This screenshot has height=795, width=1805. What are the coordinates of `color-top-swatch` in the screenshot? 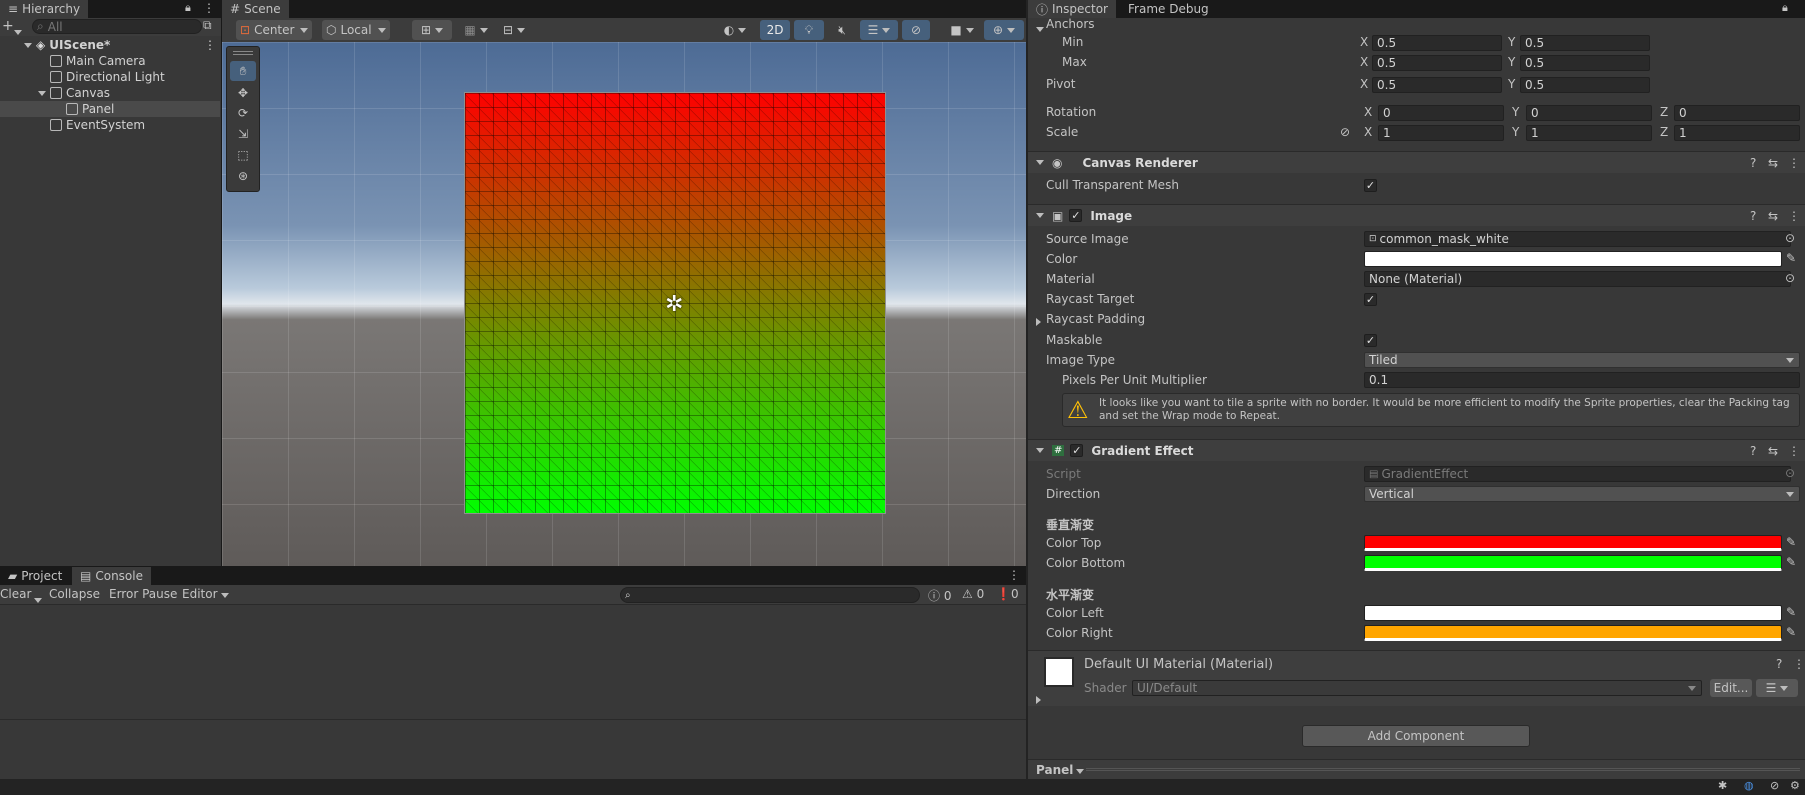 It's located at (1573, 543).